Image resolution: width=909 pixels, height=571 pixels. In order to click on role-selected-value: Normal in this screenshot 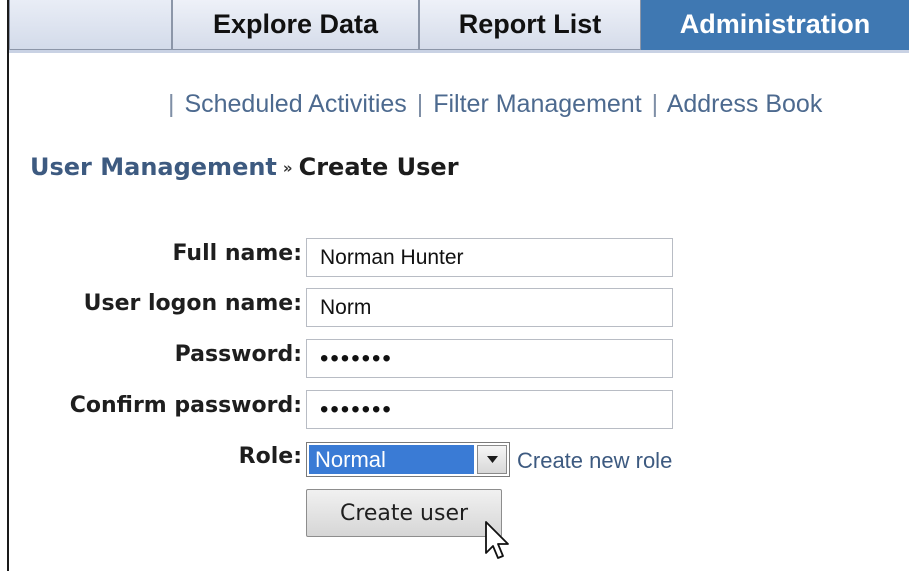, I will do `click(391, 459)`.